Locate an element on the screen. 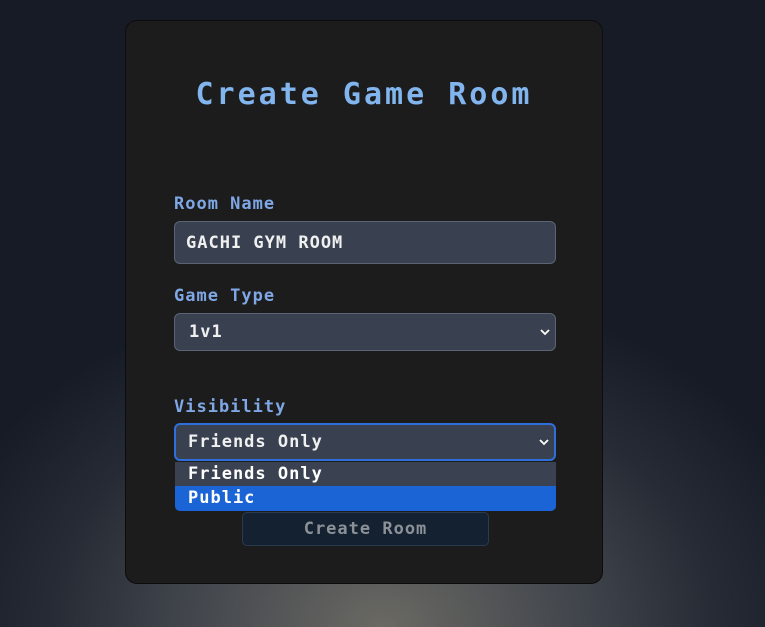  visibility-dropdown-list: Friends Only Public is located at coordinates (365, 486).